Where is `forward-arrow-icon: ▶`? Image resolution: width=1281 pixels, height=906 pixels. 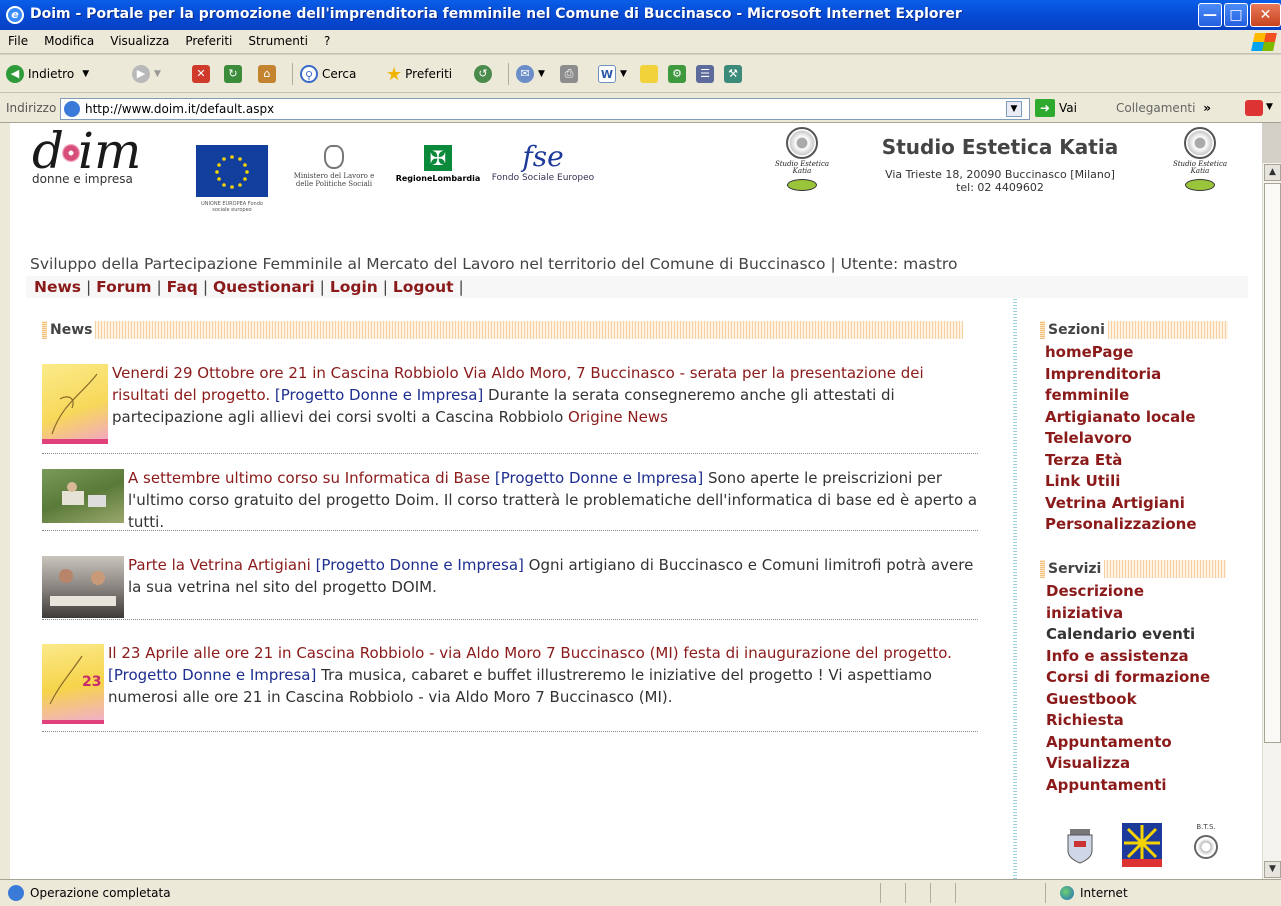
forward-arrow-icon: ▶ is located at coordinates (141, 74).